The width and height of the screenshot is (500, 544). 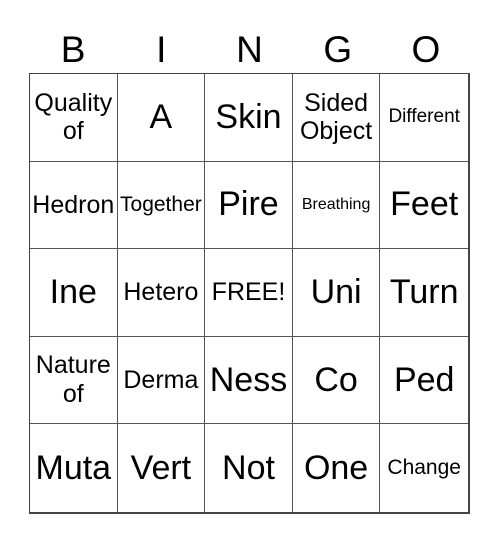 I want to click on bingo-cell: Nature of, so click(x=74, y=380).